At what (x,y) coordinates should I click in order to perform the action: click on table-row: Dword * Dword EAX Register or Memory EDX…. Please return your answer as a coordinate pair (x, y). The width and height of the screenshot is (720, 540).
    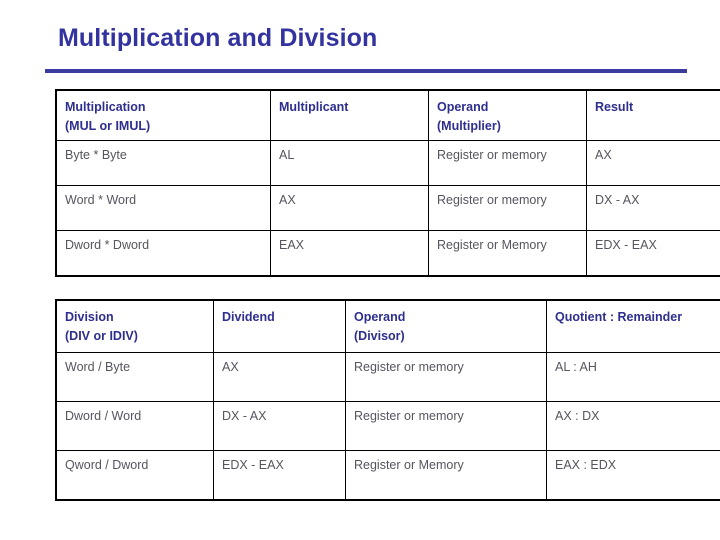
    Looking at the image, I should click on (388, 253).